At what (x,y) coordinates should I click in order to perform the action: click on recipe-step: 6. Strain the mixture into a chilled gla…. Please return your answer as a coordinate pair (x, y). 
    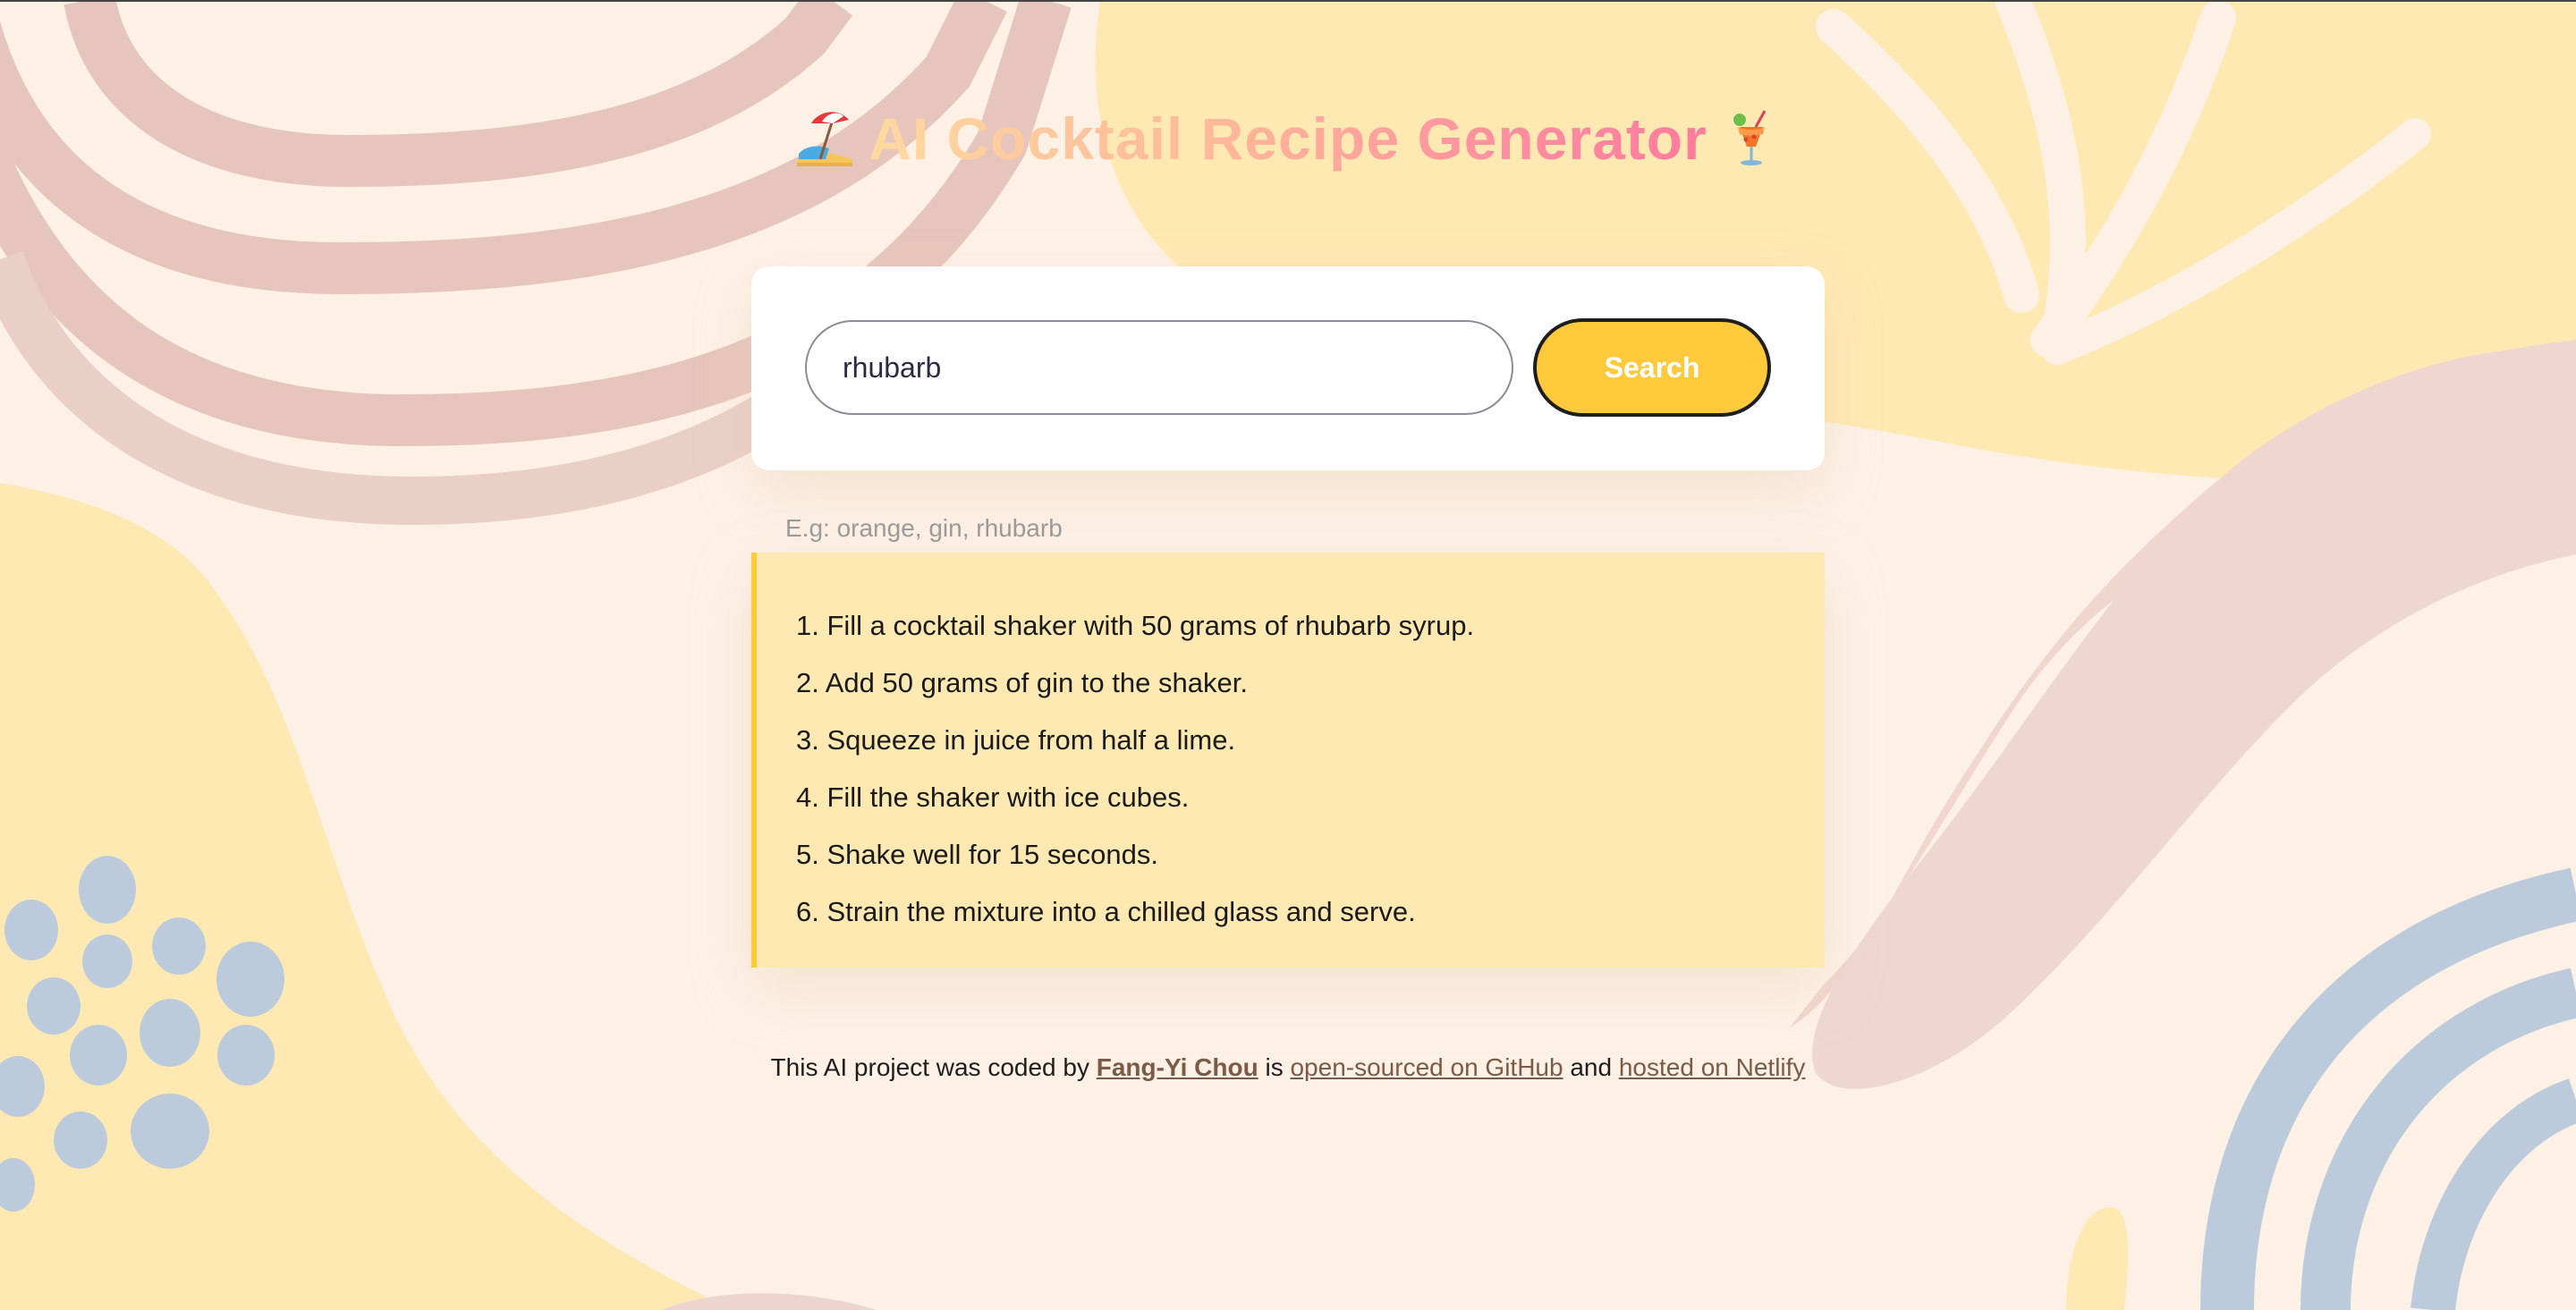
    Looking at the image, I should click on (1106, 911).